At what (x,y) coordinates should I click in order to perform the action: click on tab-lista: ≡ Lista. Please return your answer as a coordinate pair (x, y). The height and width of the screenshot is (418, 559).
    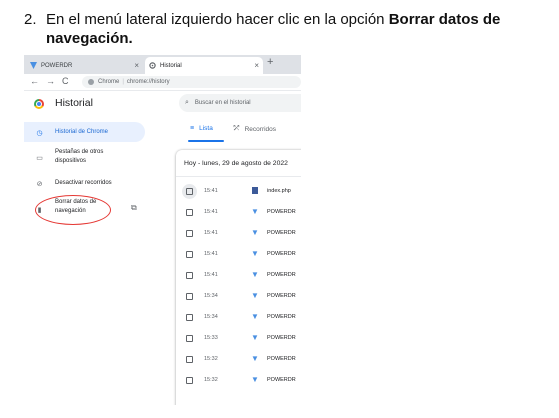
    Looking at the image, I should click on (201, 128).